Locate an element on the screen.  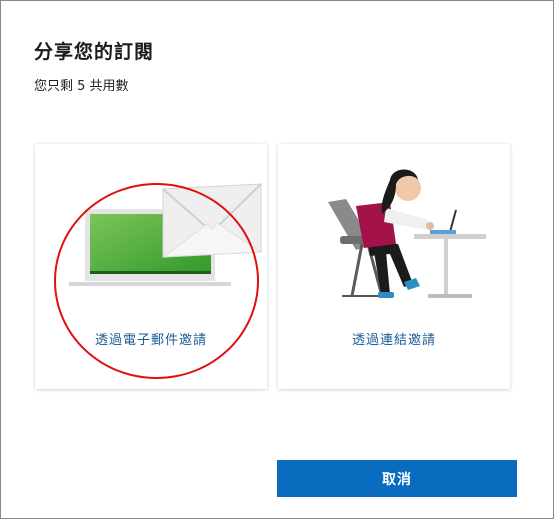
person-at-laptop-illustration is located at coordinates (407, 233).